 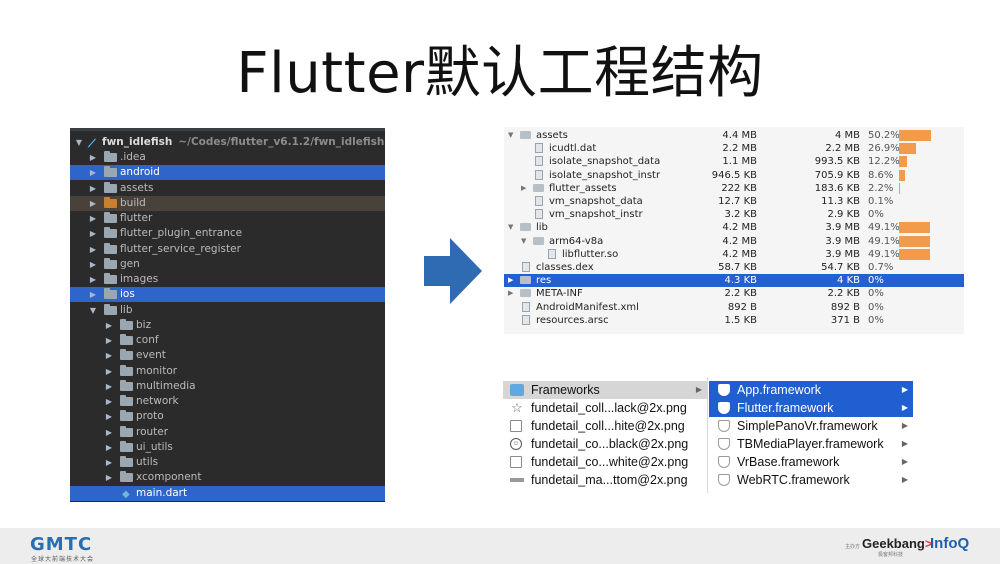 What do you see at coordinates (734, 293) in the screenshot?
I see `apk-row: ▶ META-INF 2.2 KB 2.2 KB 0%` at bounding box center [734, 293].